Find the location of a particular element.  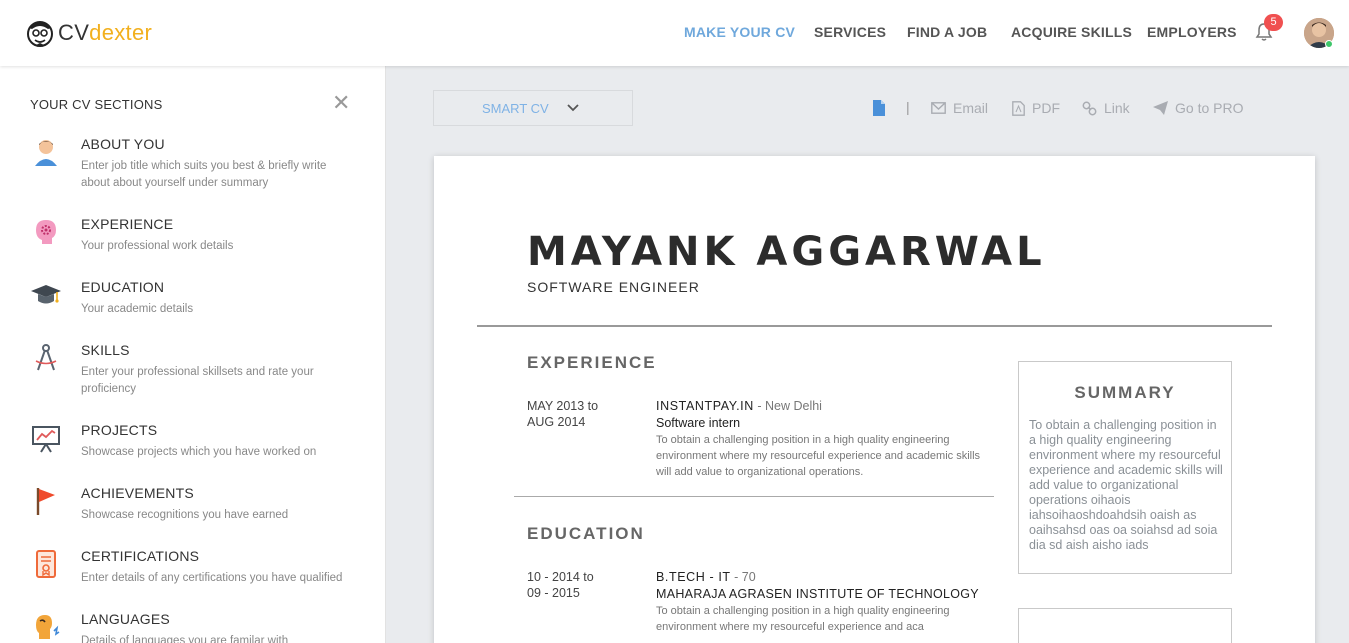

document-button is located at coordinates (882, 108).